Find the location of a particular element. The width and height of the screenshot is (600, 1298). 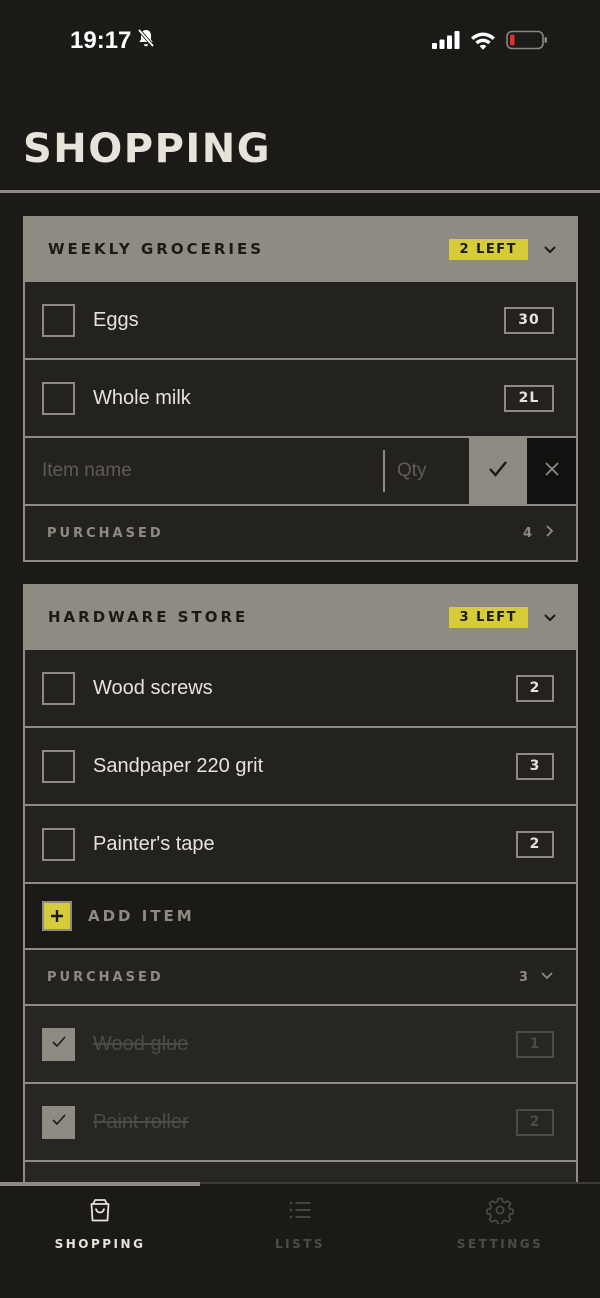

list-icon is located at coordinates (300, 1212).